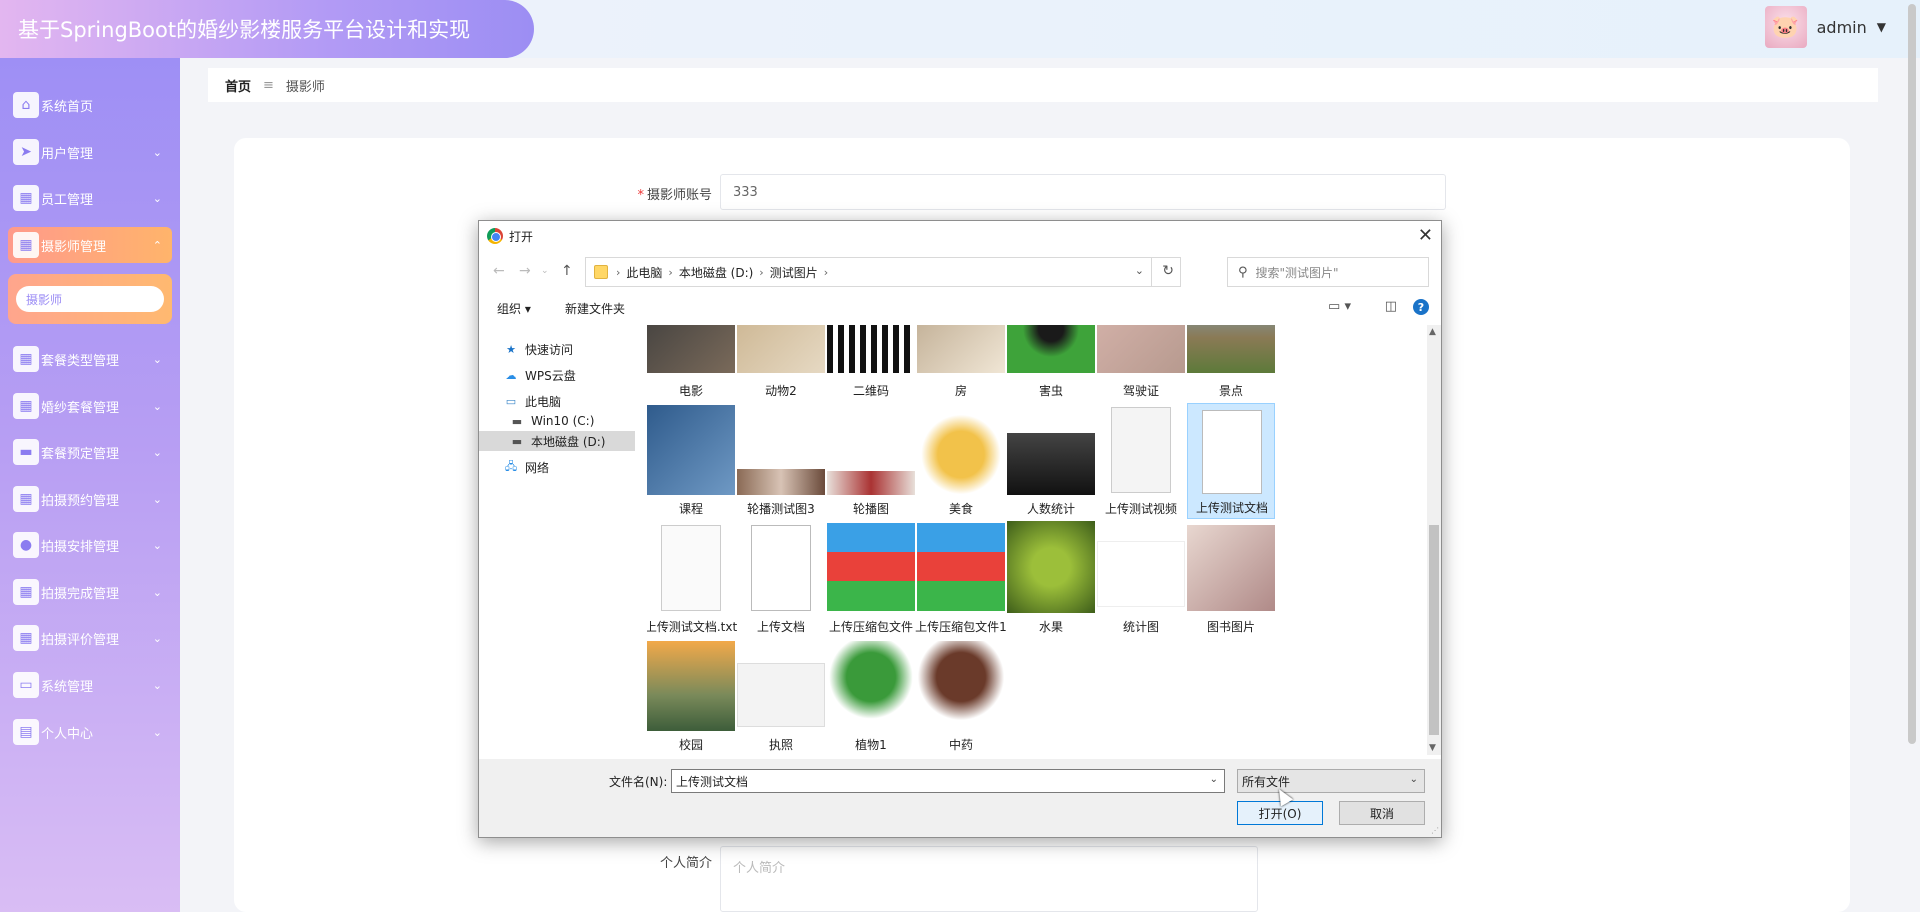 The height and width of the screenshot is (912, 1920). I want to click on tree-item-drive-d: ▬ 本地磁盘 (D:), so click(557, 441).